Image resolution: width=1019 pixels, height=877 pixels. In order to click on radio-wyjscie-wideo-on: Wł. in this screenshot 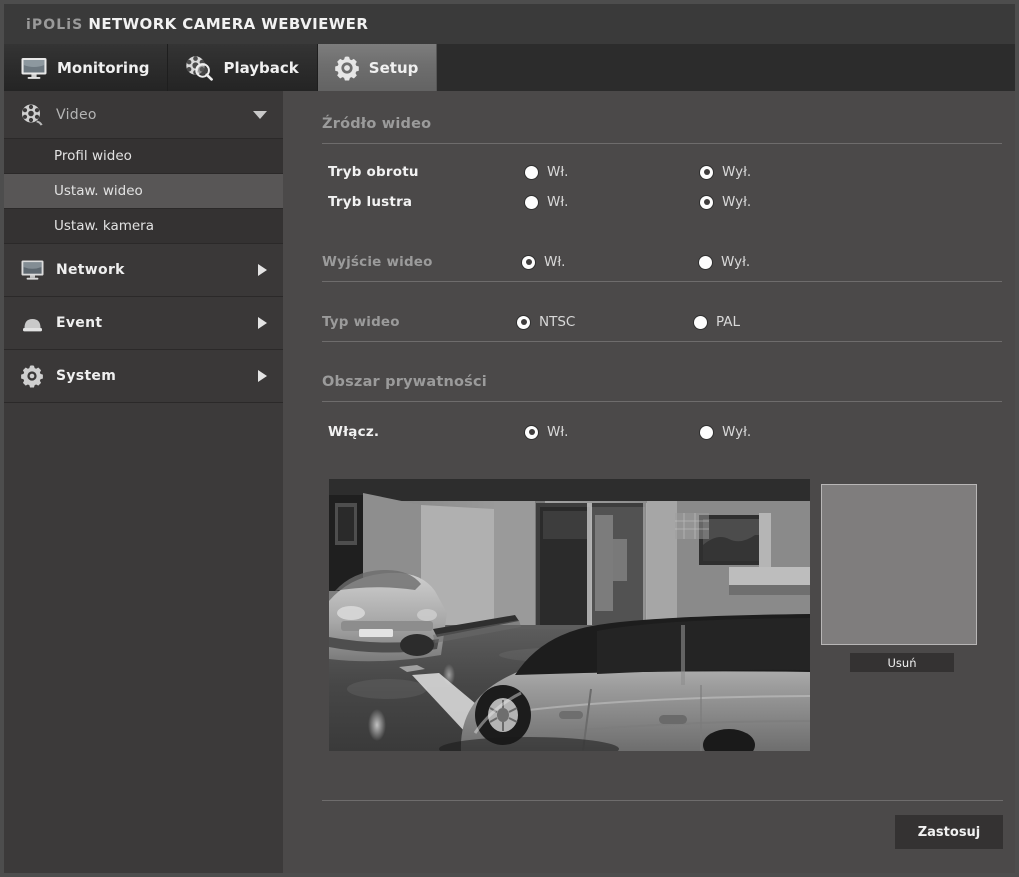, I will do `click(610, 262)`.